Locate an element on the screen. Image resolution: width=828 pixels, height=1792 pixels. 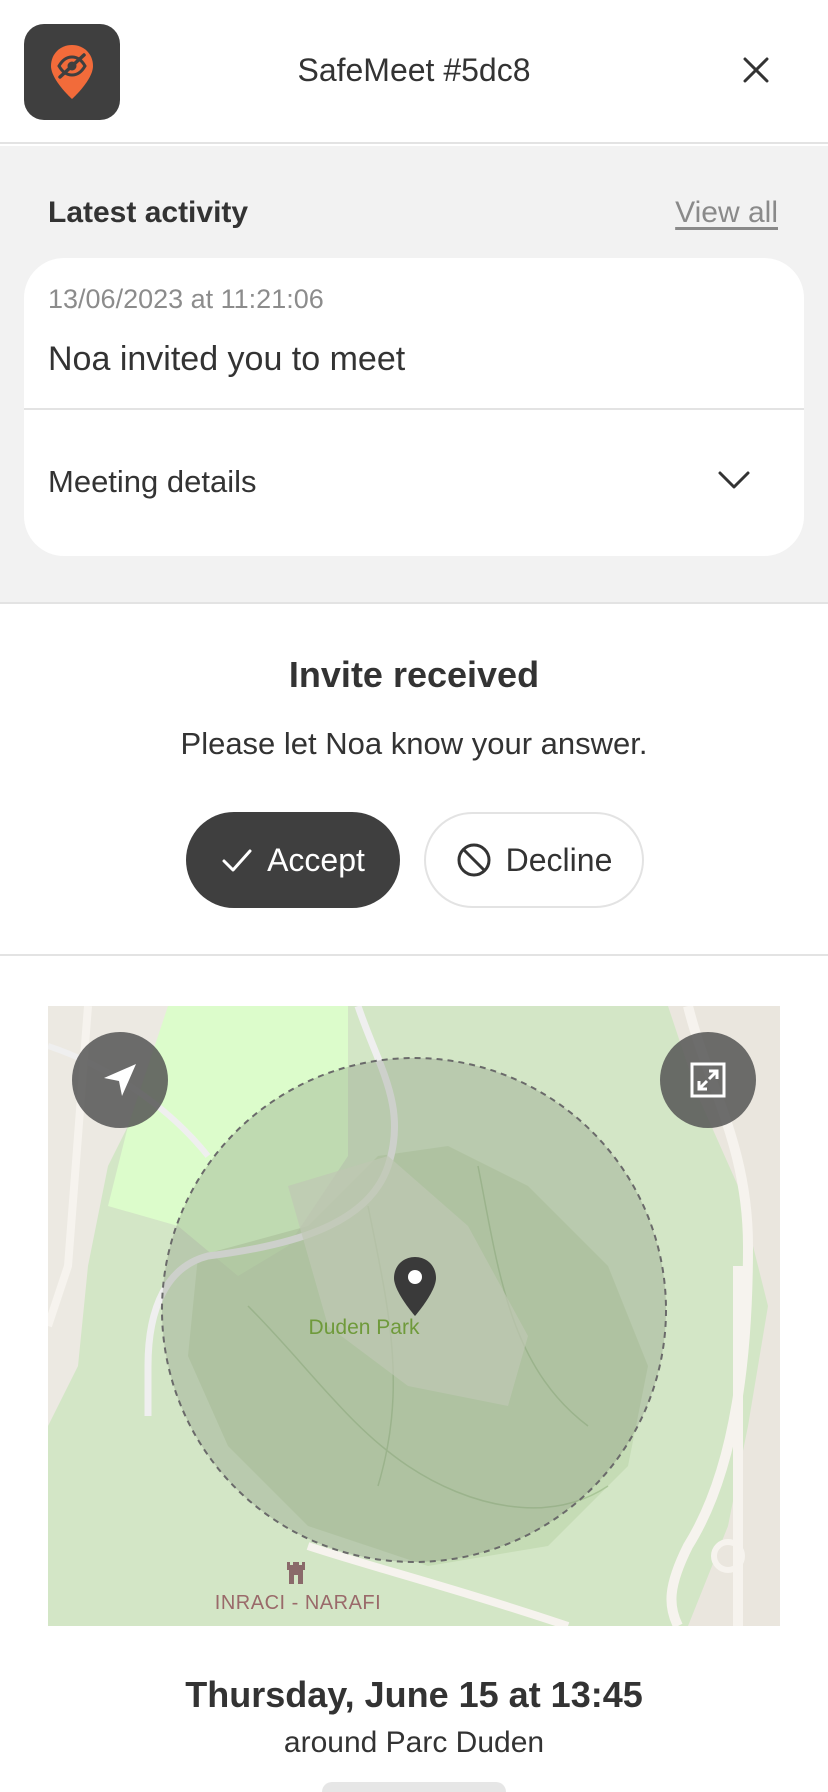
accept-button: Accept is located at coordinates (293, 860).